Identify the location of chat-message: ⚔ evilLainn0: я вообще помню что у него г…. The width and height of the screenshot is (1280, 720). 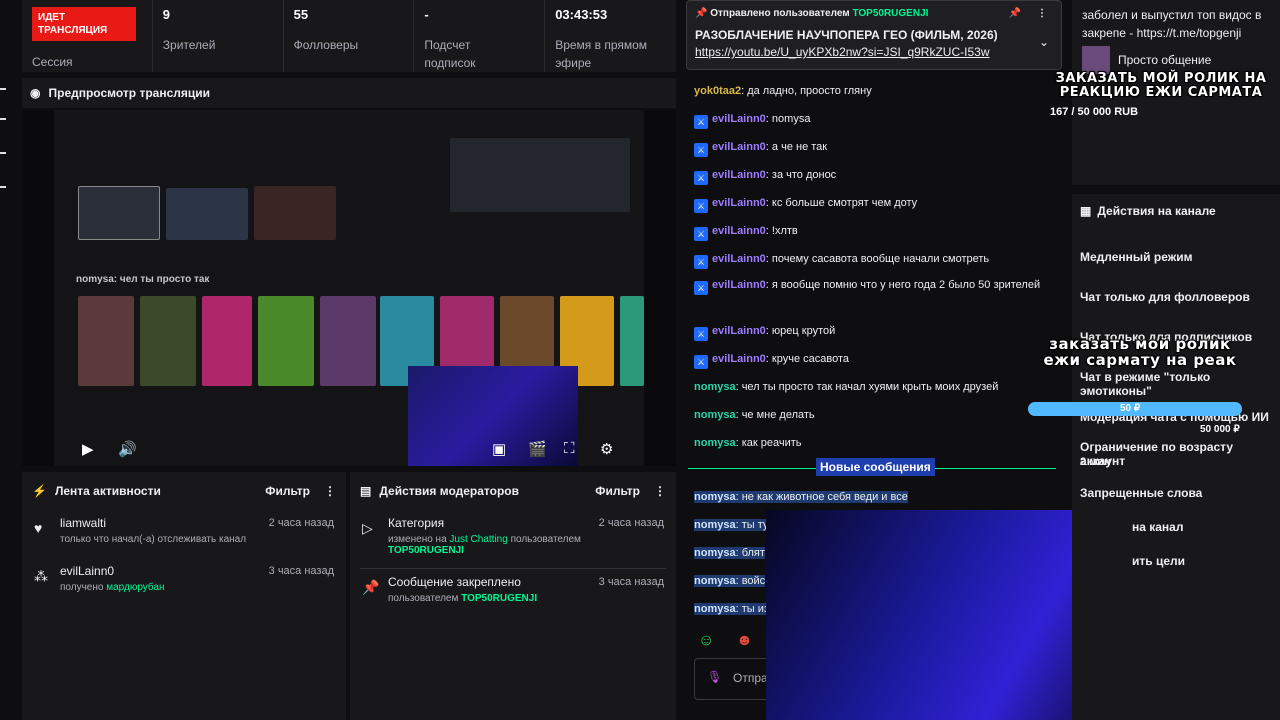
(877, 285).